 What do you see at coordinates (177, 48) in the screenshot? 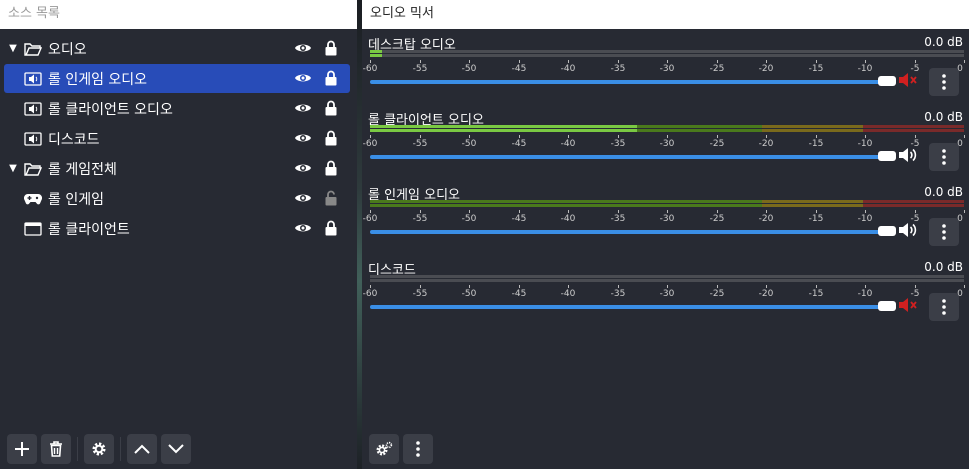
I see `source-row-audio-folder: ▼ 오디오` at bounding box center [177, 48].